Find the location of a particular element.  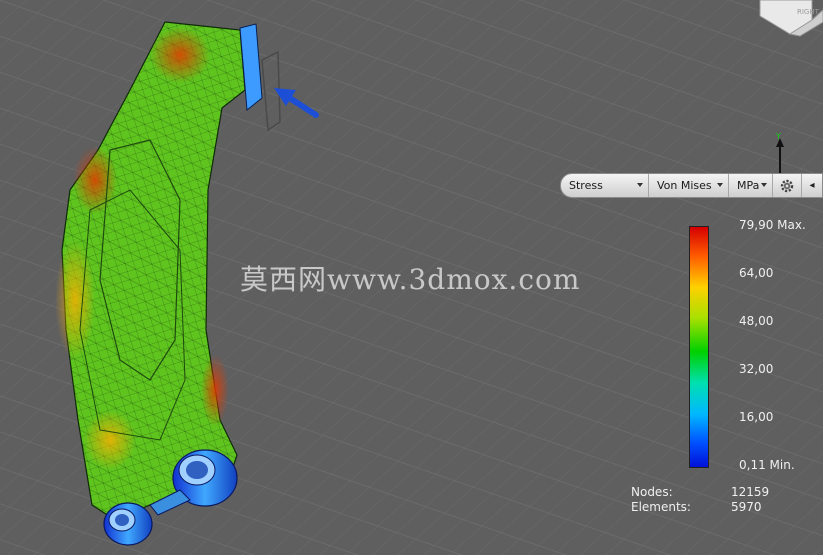

gear-icon is located at coordinates (787, 185).